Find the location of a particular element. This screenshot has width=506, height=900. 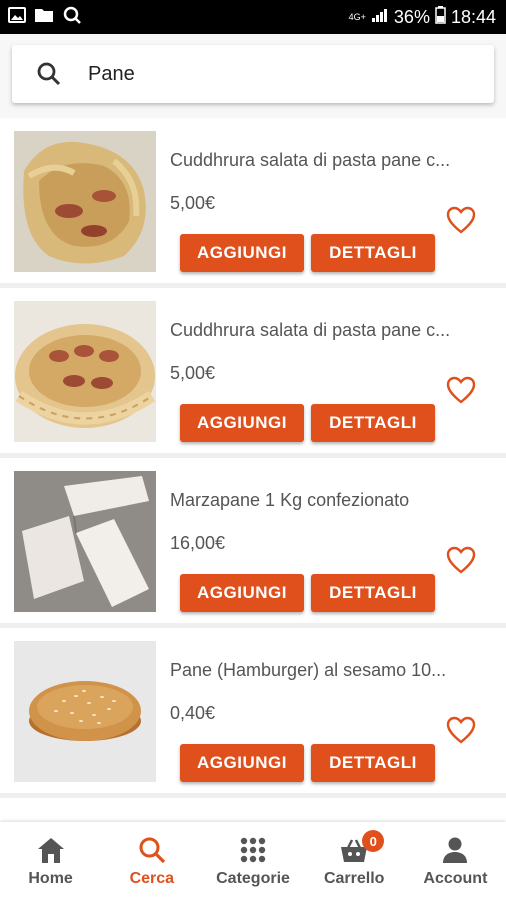

nav-label-search: Cerca is located at coordinates (152, 879).